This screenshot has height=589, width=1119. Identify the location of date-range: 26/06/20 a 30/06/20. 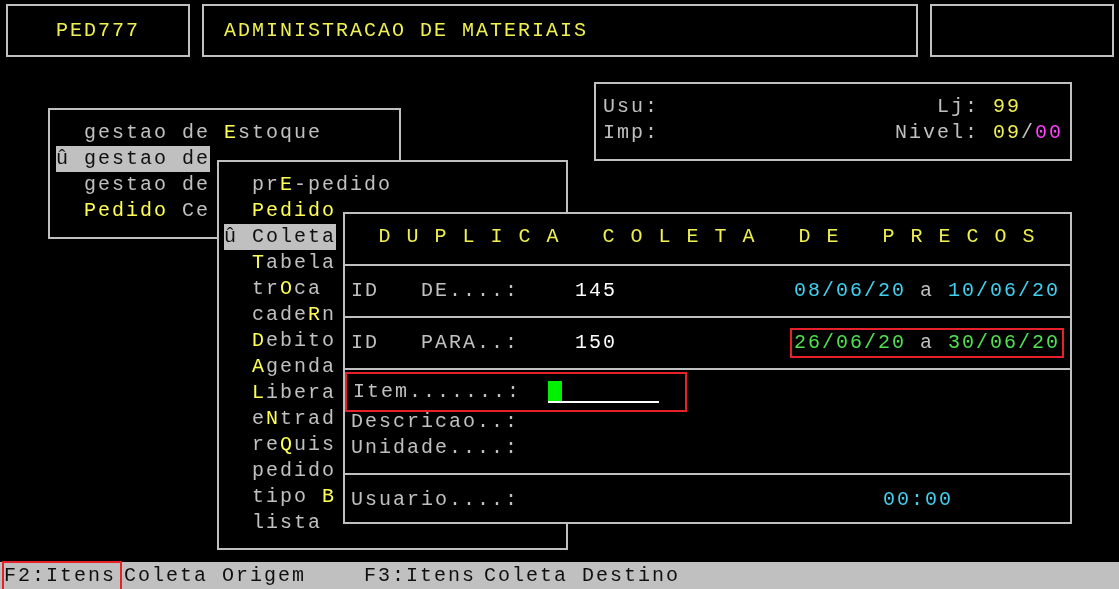
(926, 343).